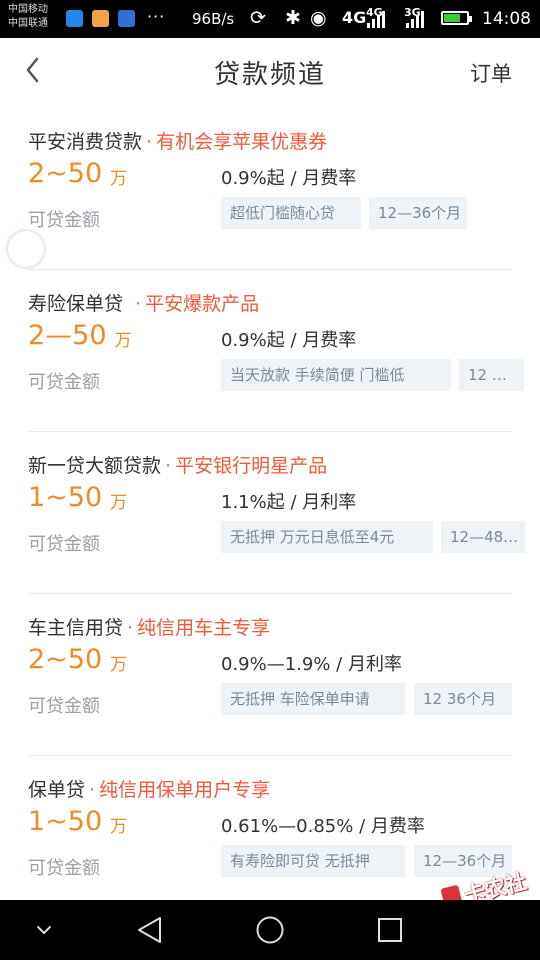 The height and width of the screenshot is (960, 540). What do you see at coordinates (336, 375) in the screenshot?
I see `feature-tag: 当天放款 手续简便 门槛低` at bounding box center [336, 375].